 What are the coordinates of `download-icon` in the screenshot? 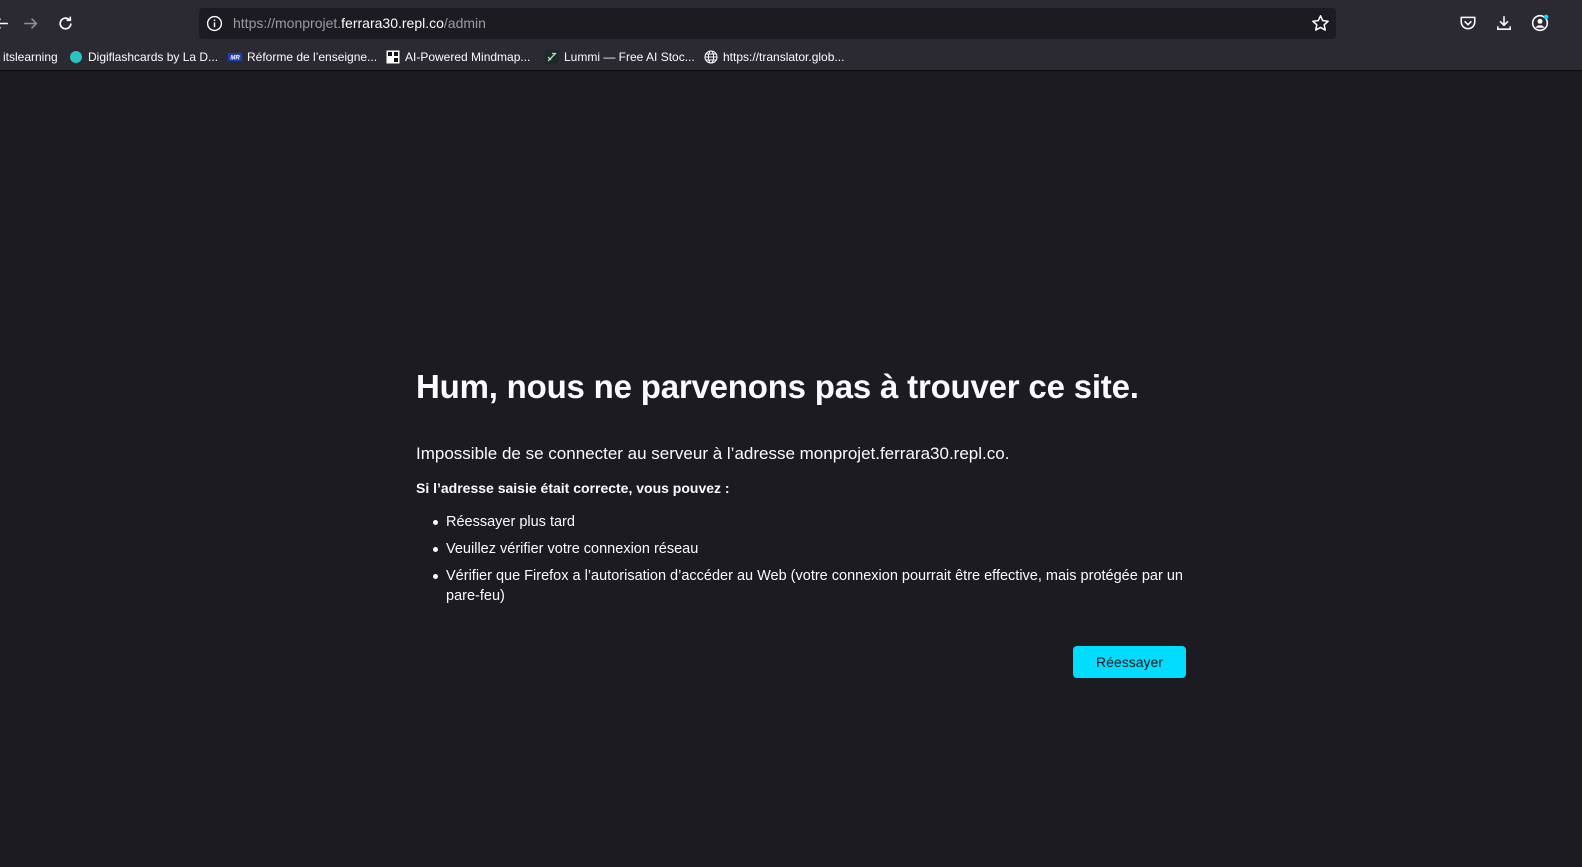 It's located at (1504, 23).